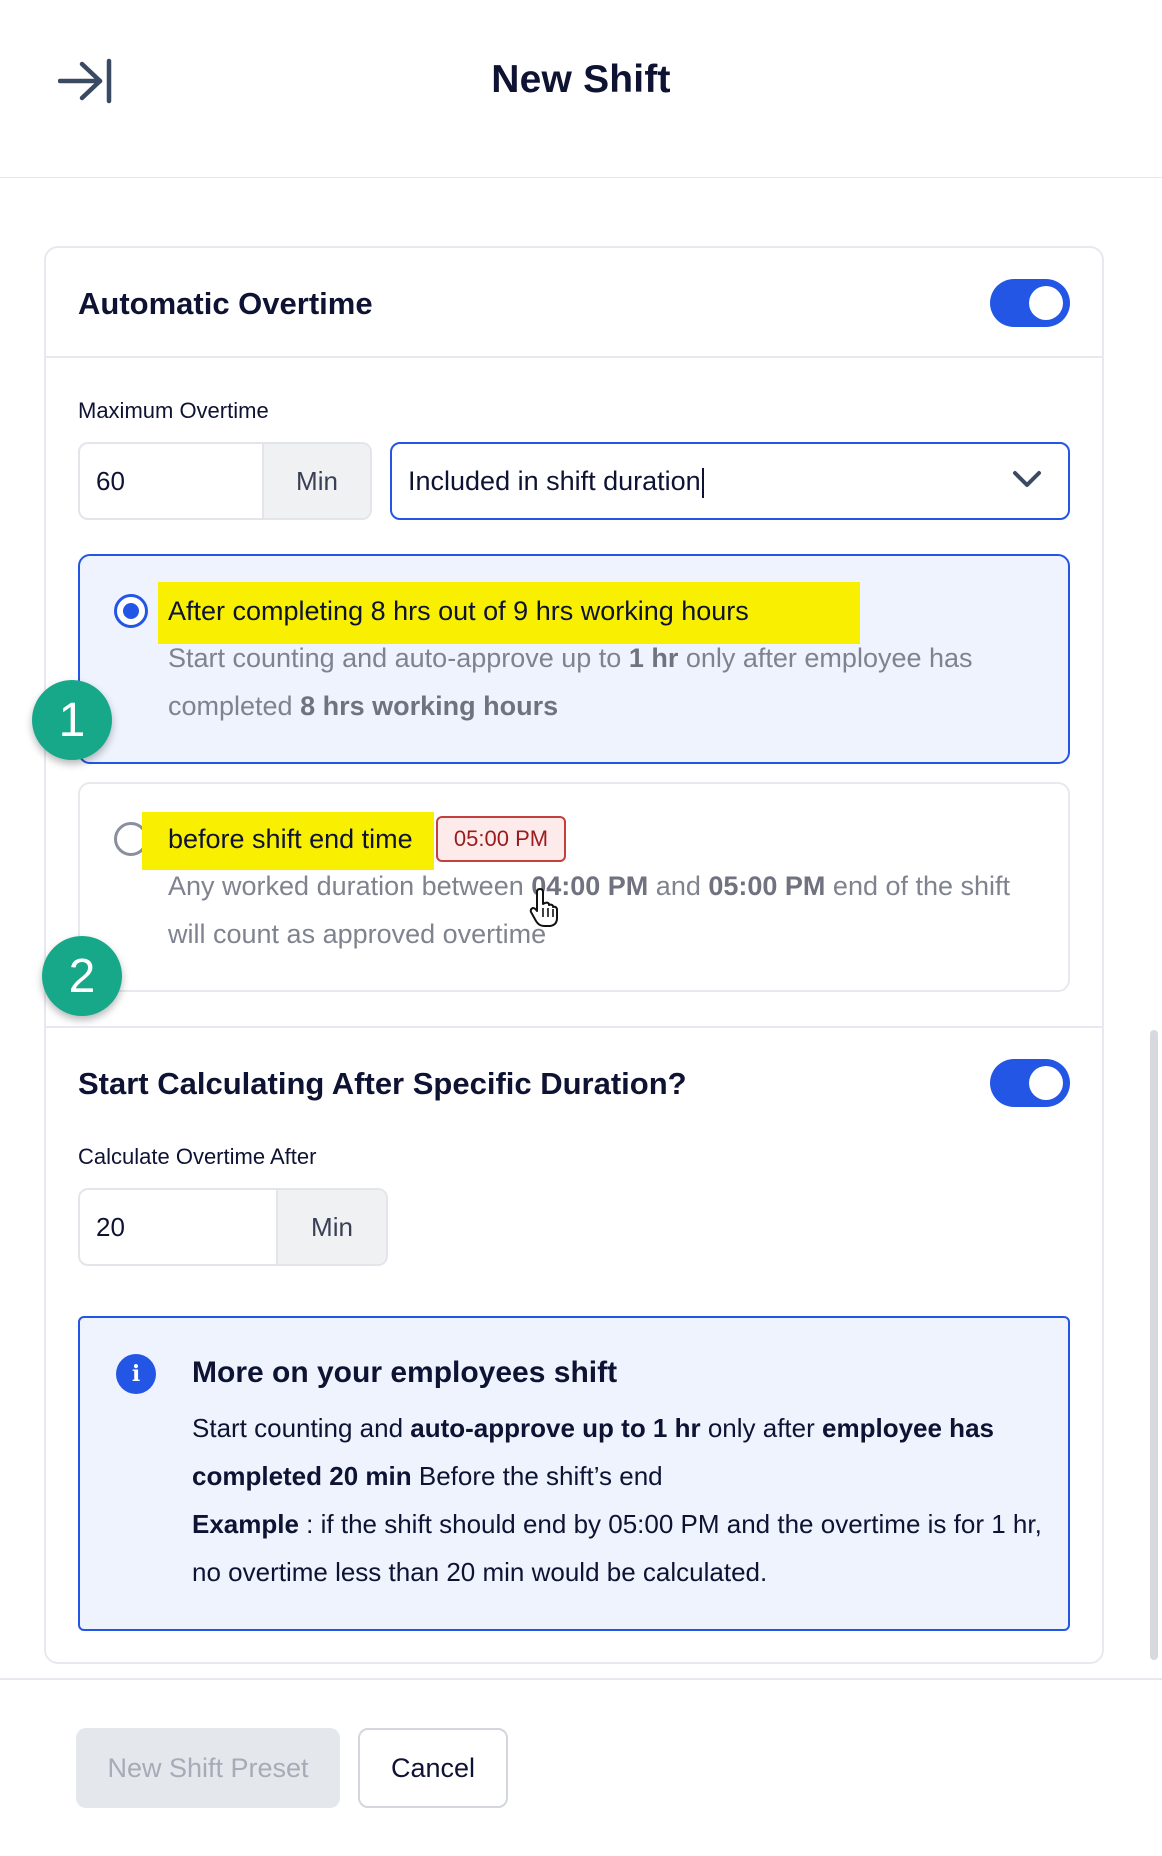  I want to click on calculate-overtime-after-unit: Min, so click(331, 1227).